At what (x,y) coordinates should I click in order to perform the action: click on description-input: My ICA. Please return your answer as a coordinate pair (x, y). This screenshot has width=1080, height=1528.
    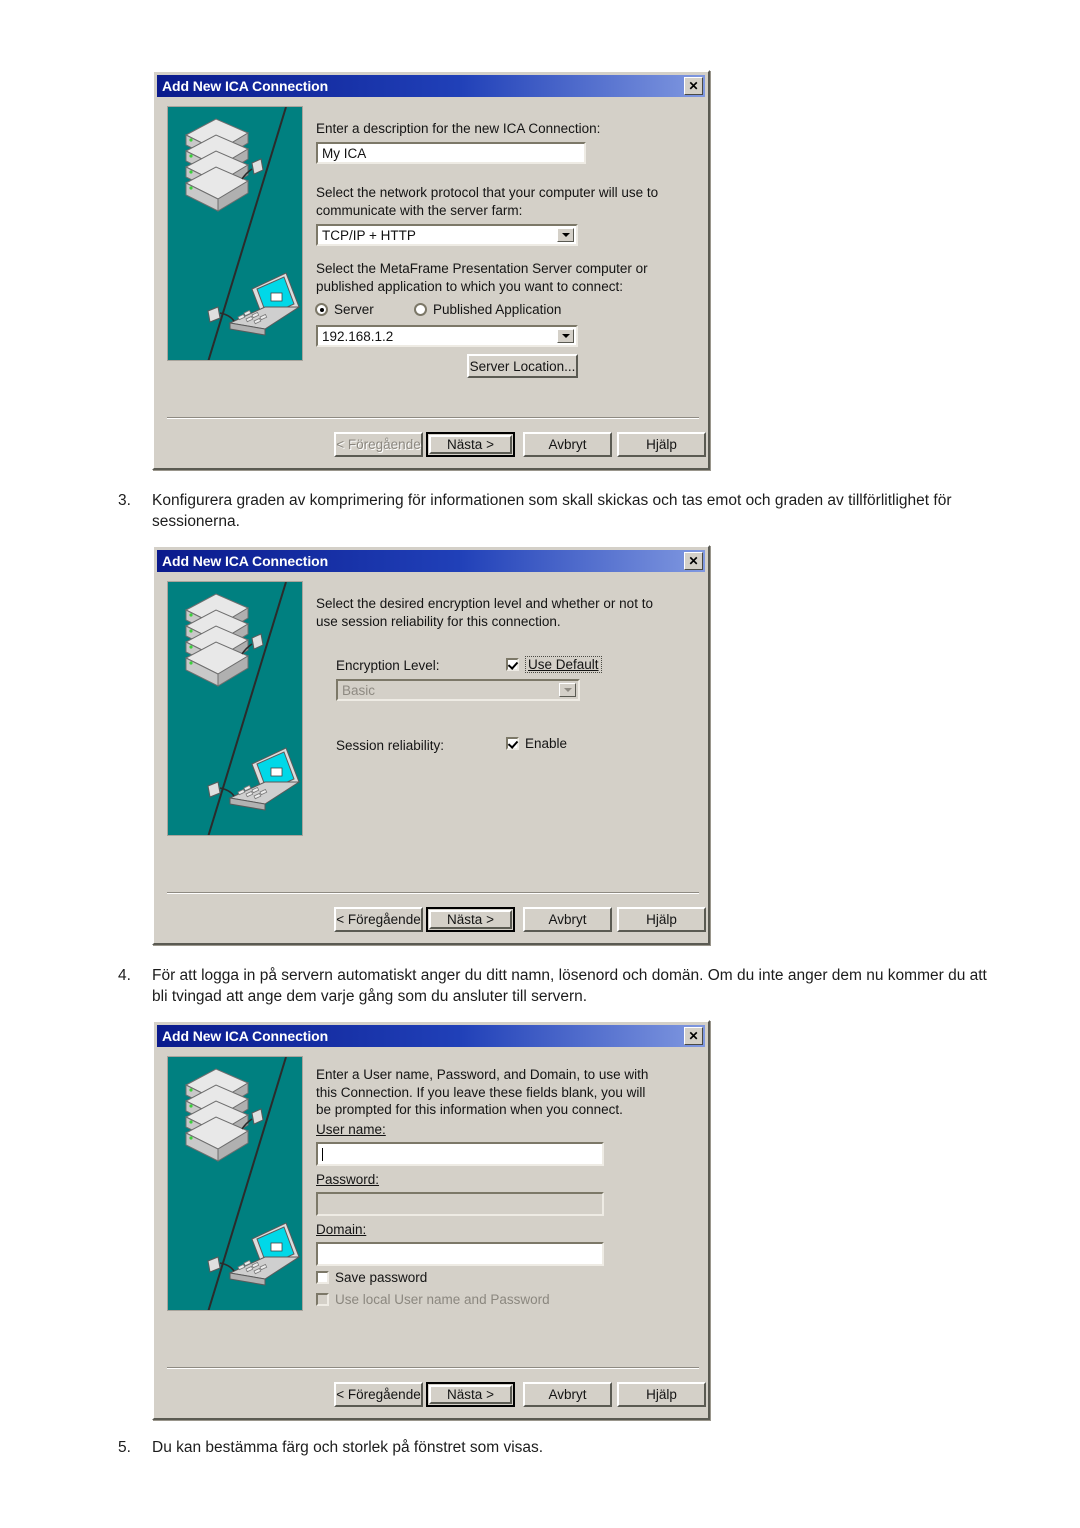
    Looking at the image, I should click on (451, 153).